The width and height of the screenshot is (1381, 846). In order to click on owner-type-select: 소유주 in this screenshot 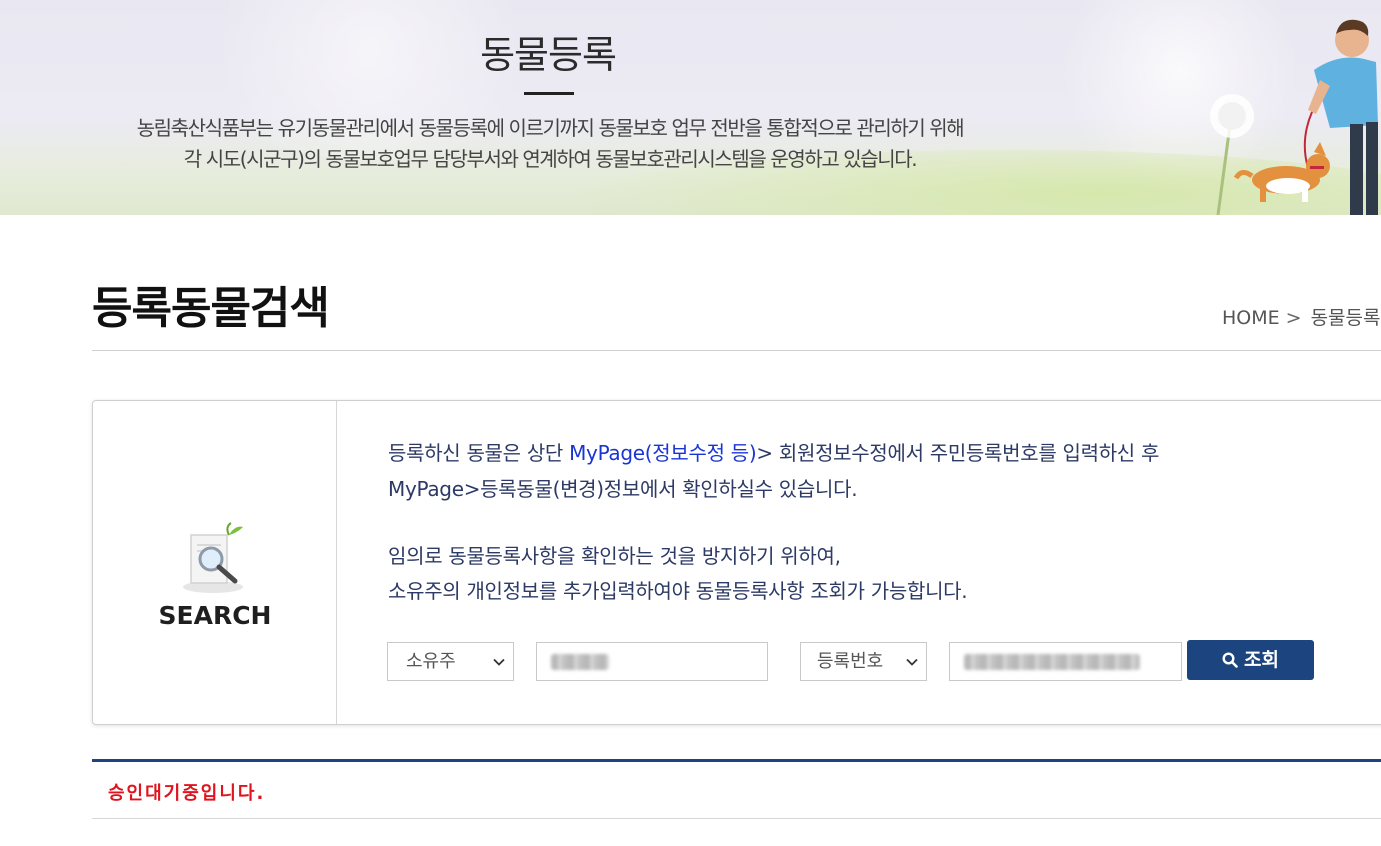, I will do `click(450, 661)`.